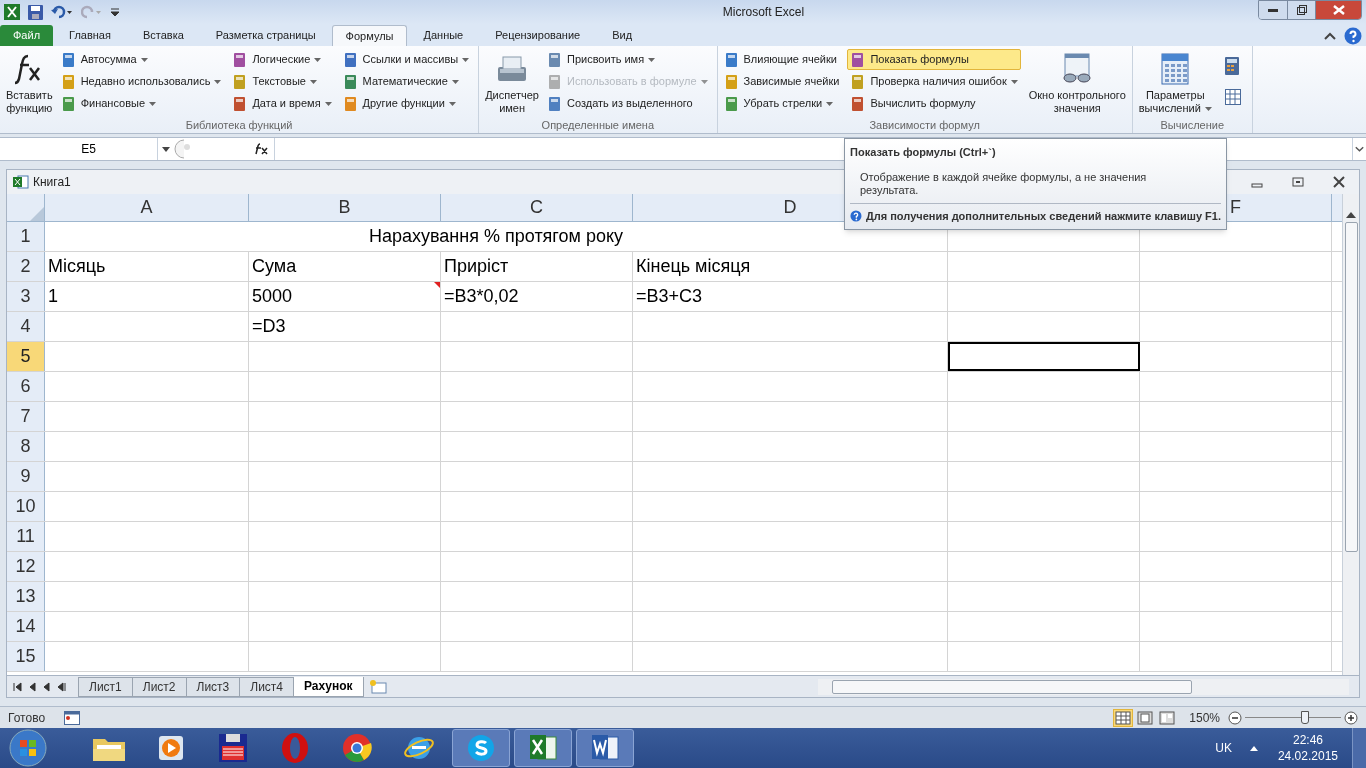  What do you see at coordinates (26, 566) in the screenshot?
I see `row-header: 12` at bounding box center [26, 566].